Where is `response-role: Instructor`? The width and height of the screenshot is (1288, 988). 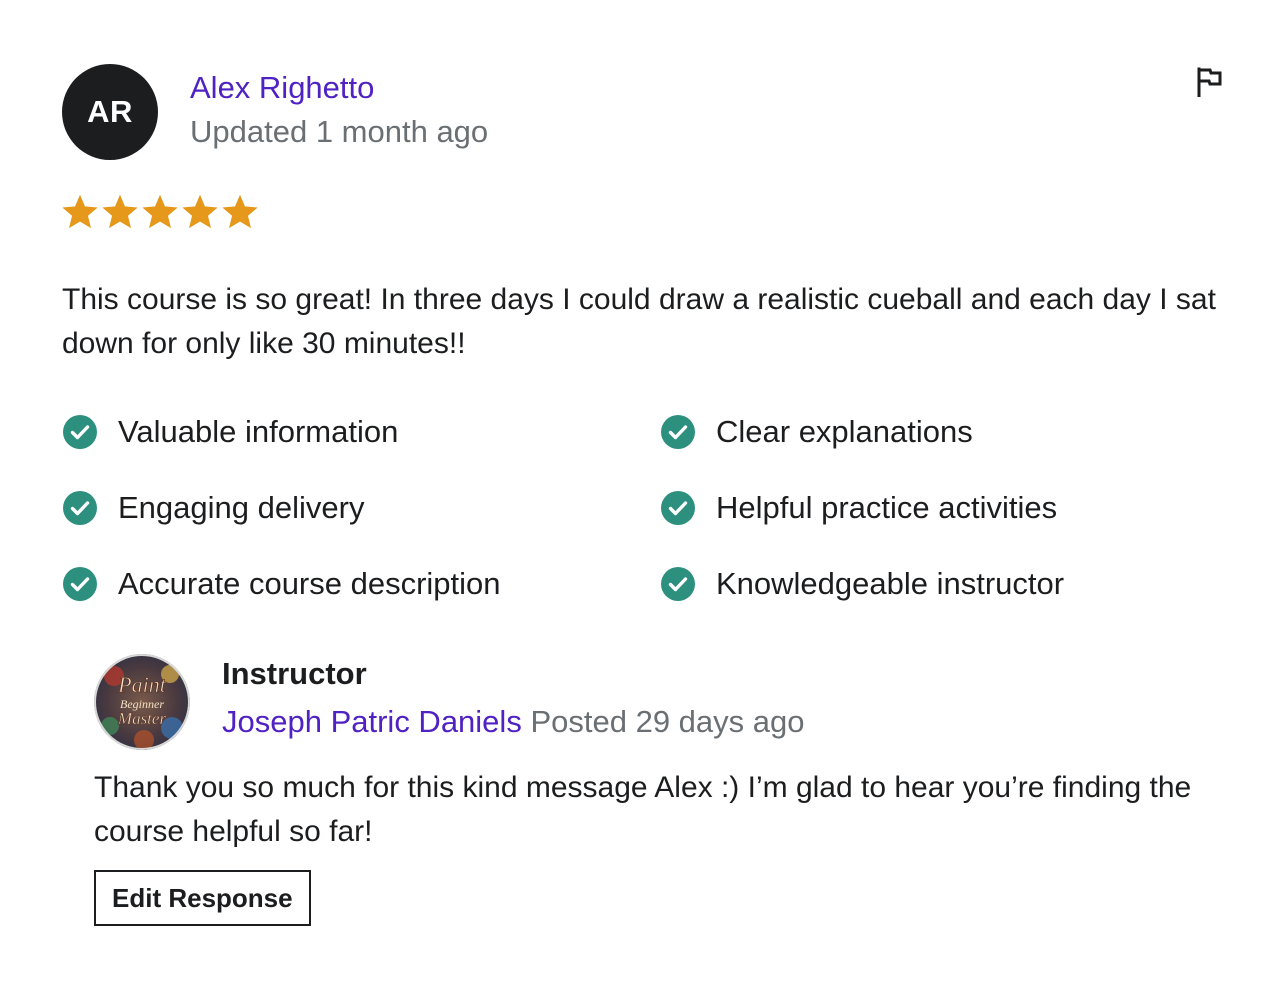 response-role: Instructor is located at coordinates (294, 673).